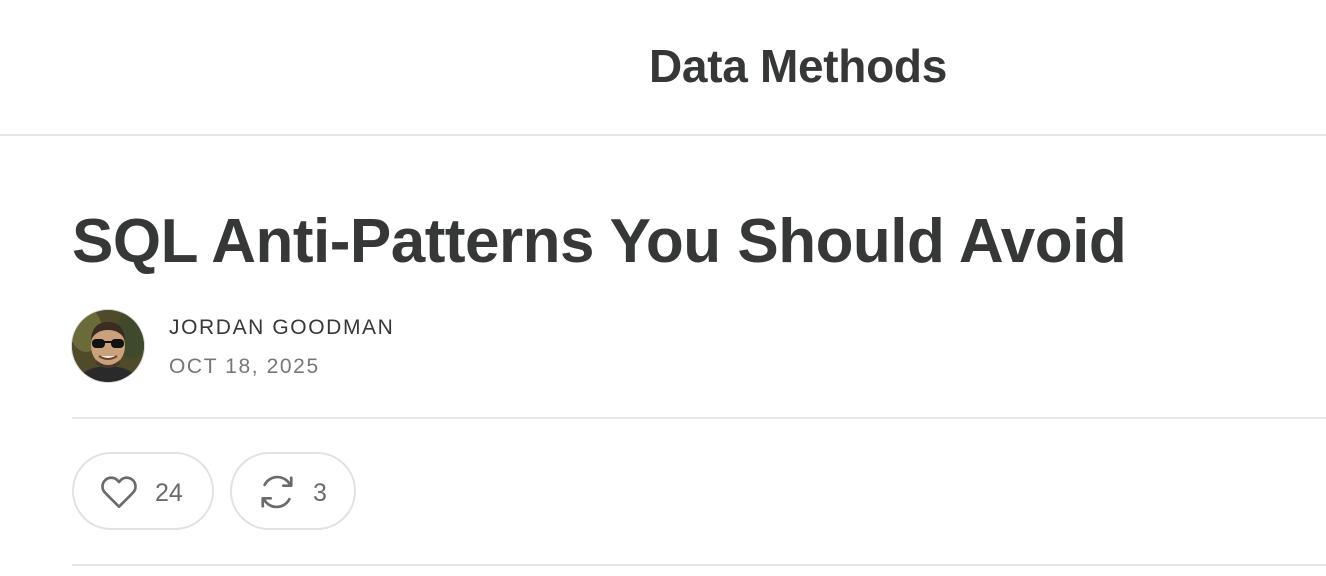  I want to click on restack-count: 3, so click(320, 493).